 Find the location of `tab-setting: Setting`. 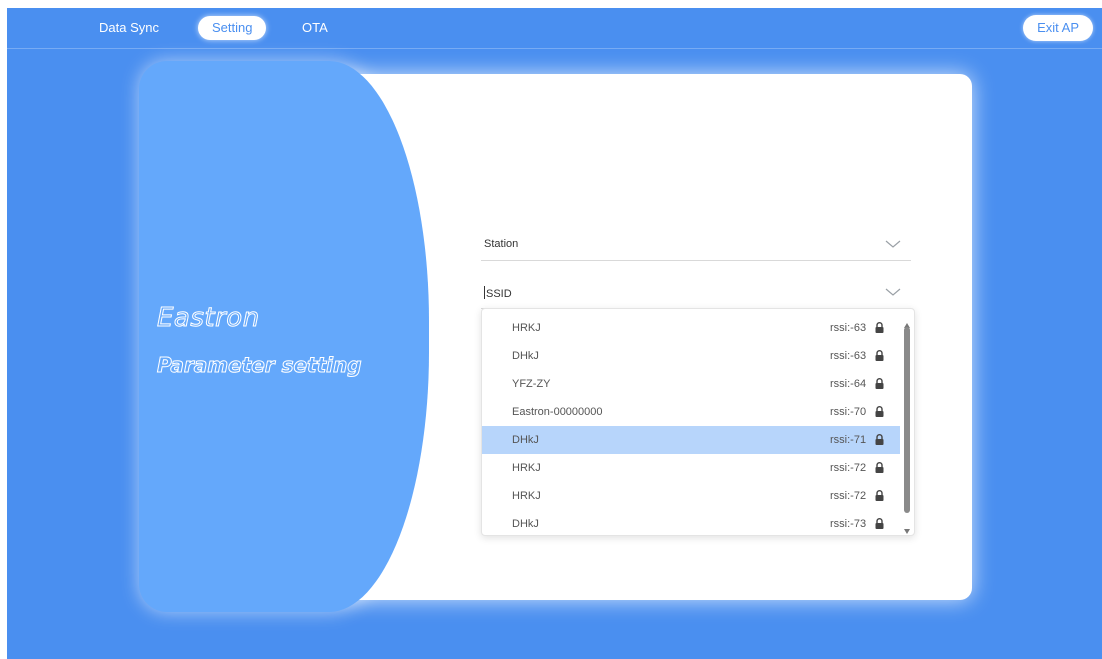

tab-setting: Setting is located at coordinates (232, 28).